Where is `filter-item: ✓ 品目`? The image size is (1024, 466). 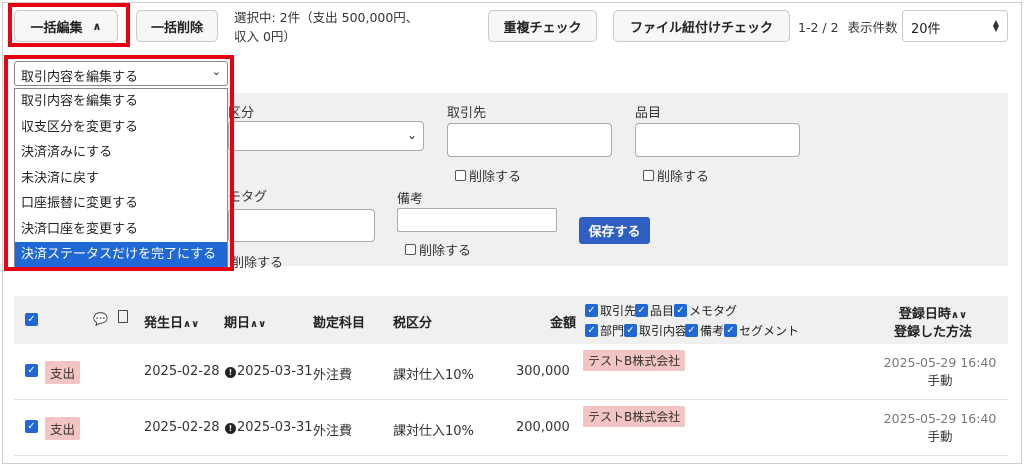 filter-item: ✓ 品目 is located at coordinates (654, 310).